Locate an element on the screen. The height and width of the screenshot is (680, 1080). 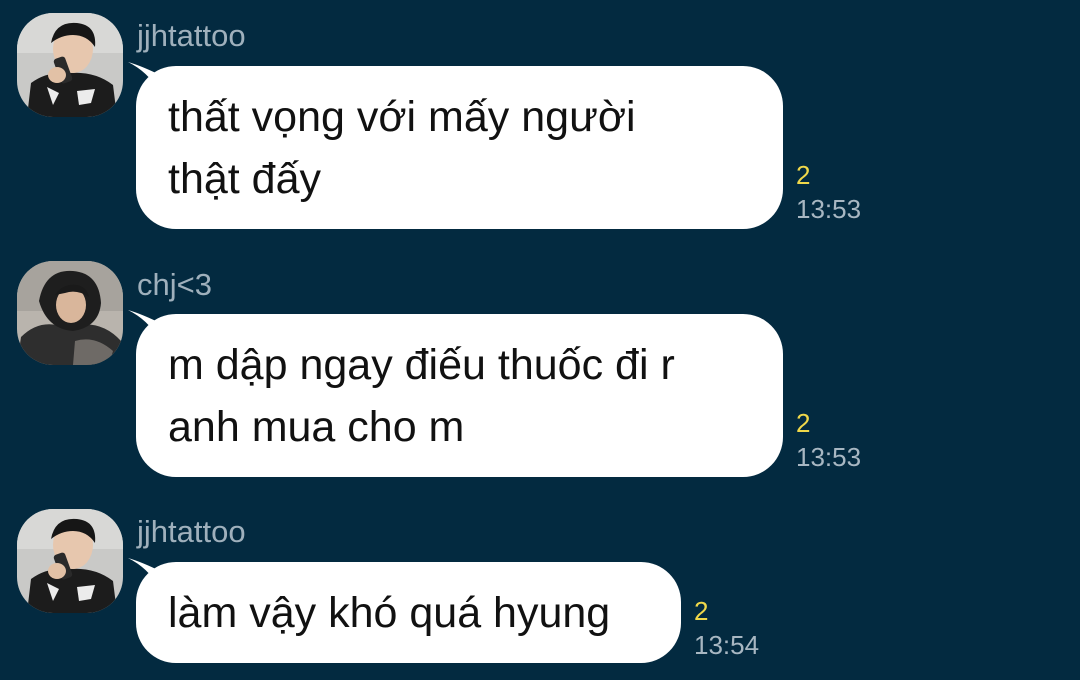
sender-name: chj<3 is located at coordinates (174, 284).